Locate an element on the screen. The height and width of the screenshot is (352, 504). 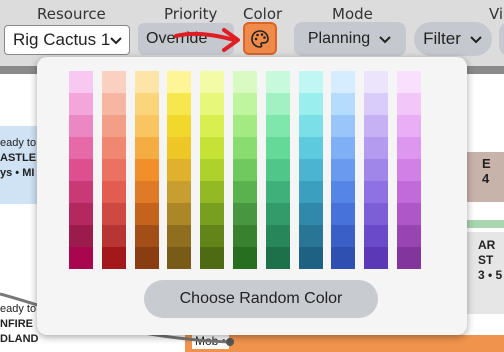
random-color-button: Choose Random Color is located at coordinates (261, 299).